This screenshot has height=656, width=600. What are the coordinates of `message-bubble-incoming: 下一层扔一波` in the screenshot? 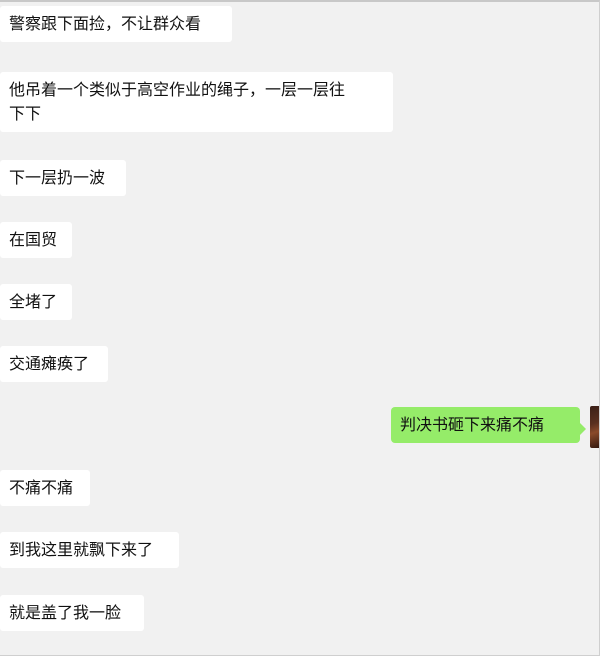 It's located at (63, 178).